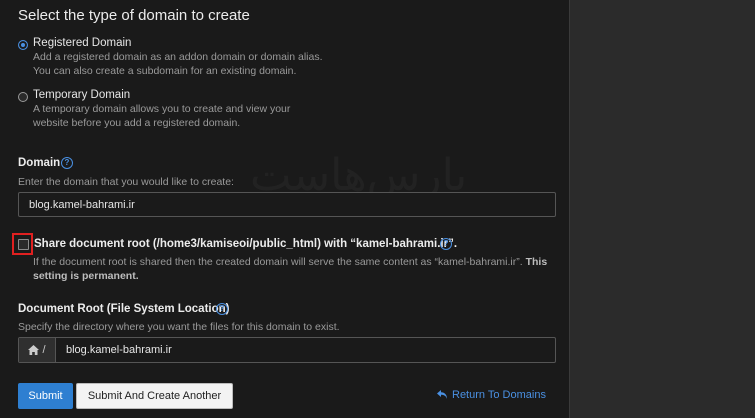  I want to click on return-to-domains-link: Return To Domains, so click(491, 395).